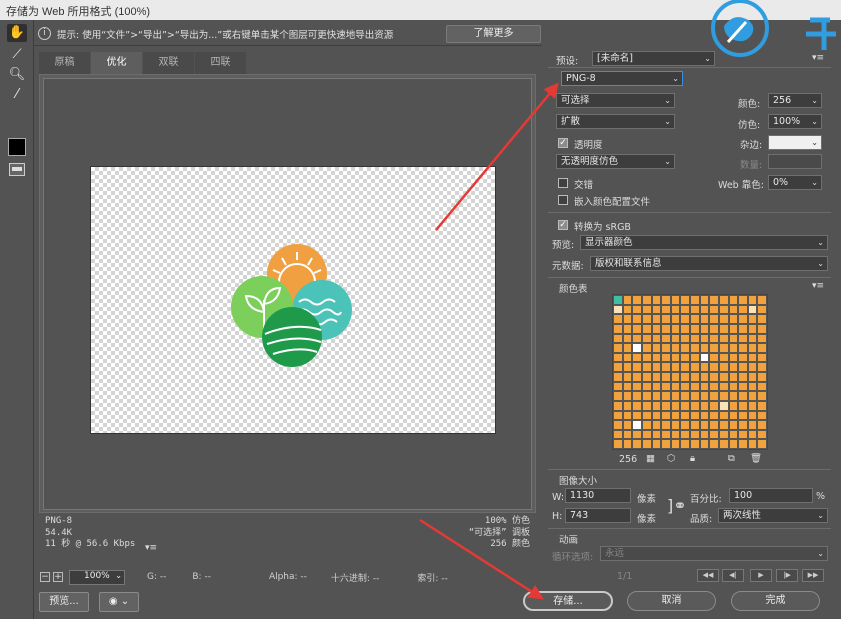  I want to click on tab-optimized: 优化, so click(116, 63).